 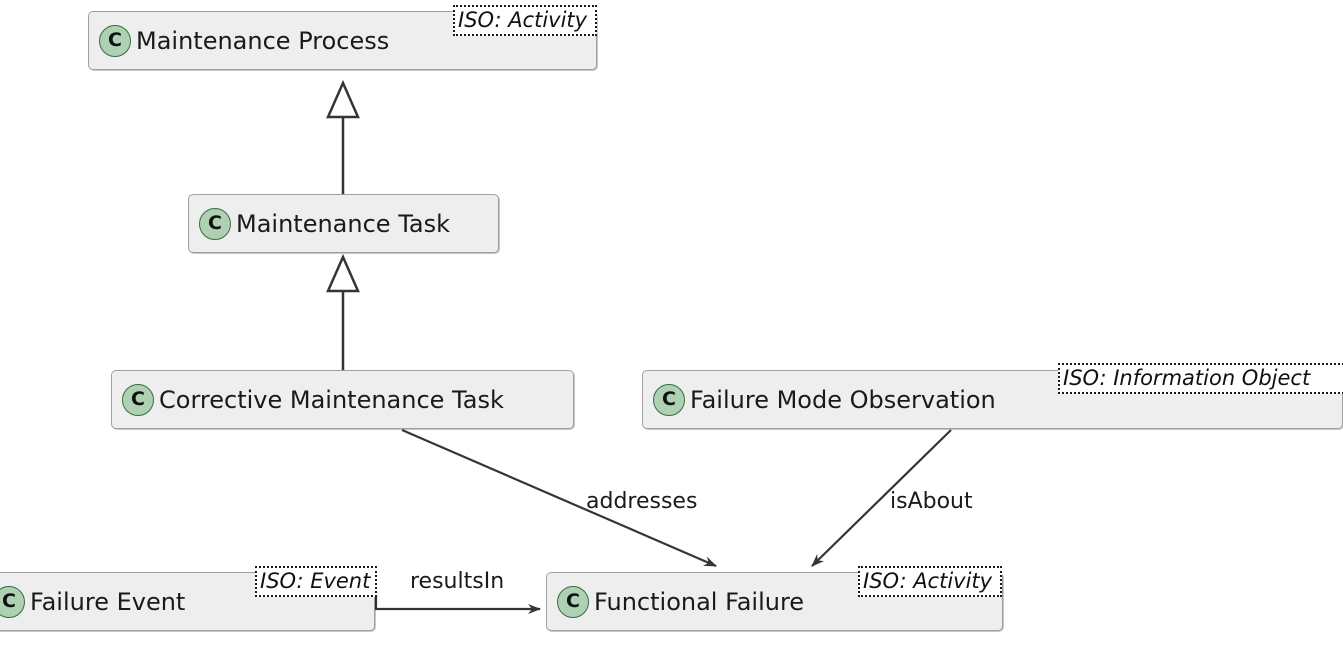 What do you see at coordinates (108, 601) in the screenshot?
I see `class-name-label: Failure Event` at bounding box center [108, 601].